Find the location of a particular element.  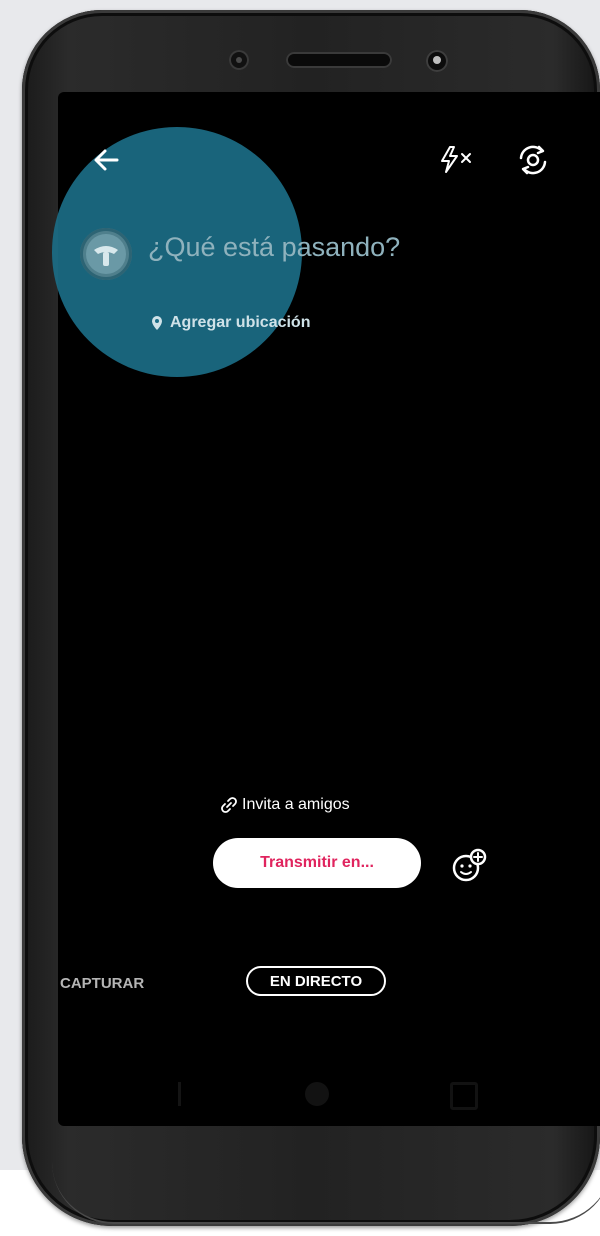

avatar is located at coordinates (106, 254).